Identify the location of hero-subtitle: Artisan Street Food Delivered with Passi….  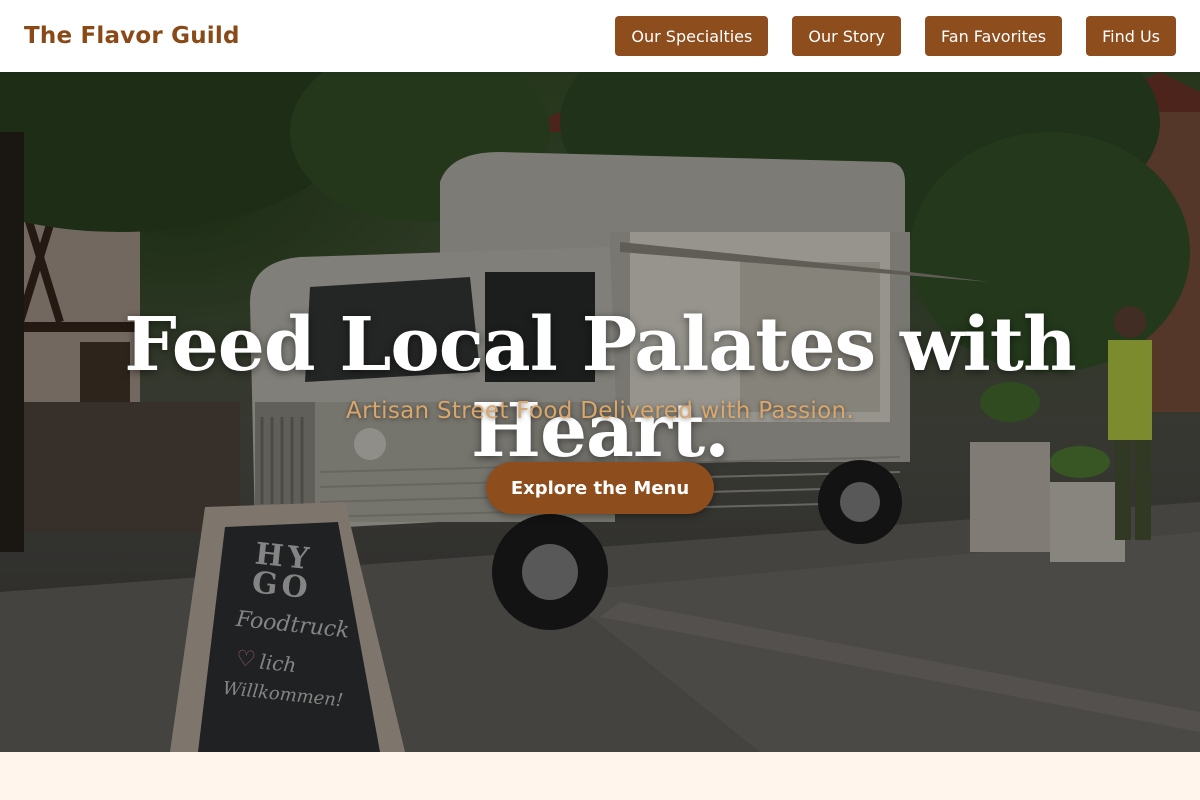
(600, 411).